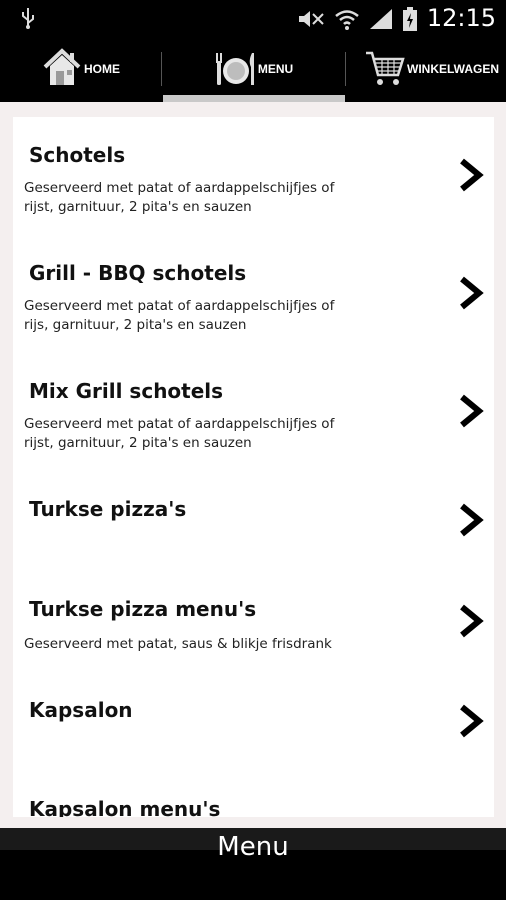 The height and width of the screenshot is (900, 506). What do you see at coordinates (125, 807) in the screenshot?
I see `item-title: Kapsalon menu's` at bounding box center [125, 807].